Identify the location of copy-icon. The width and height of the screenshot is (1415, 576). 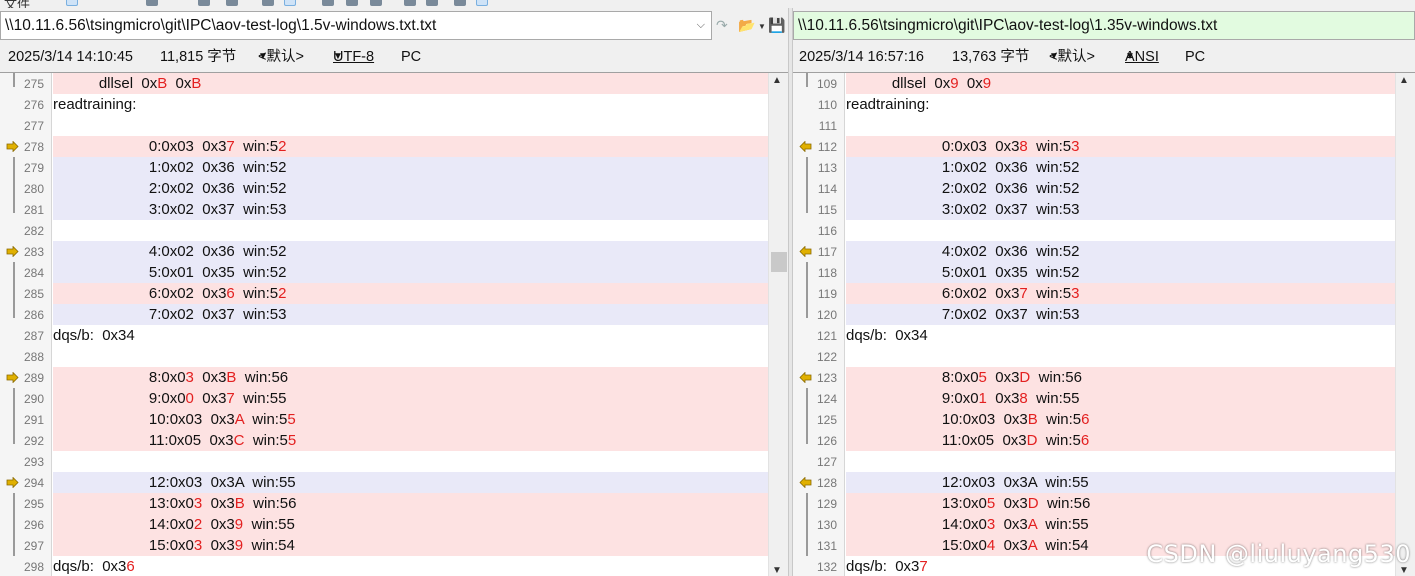
(152, 3).